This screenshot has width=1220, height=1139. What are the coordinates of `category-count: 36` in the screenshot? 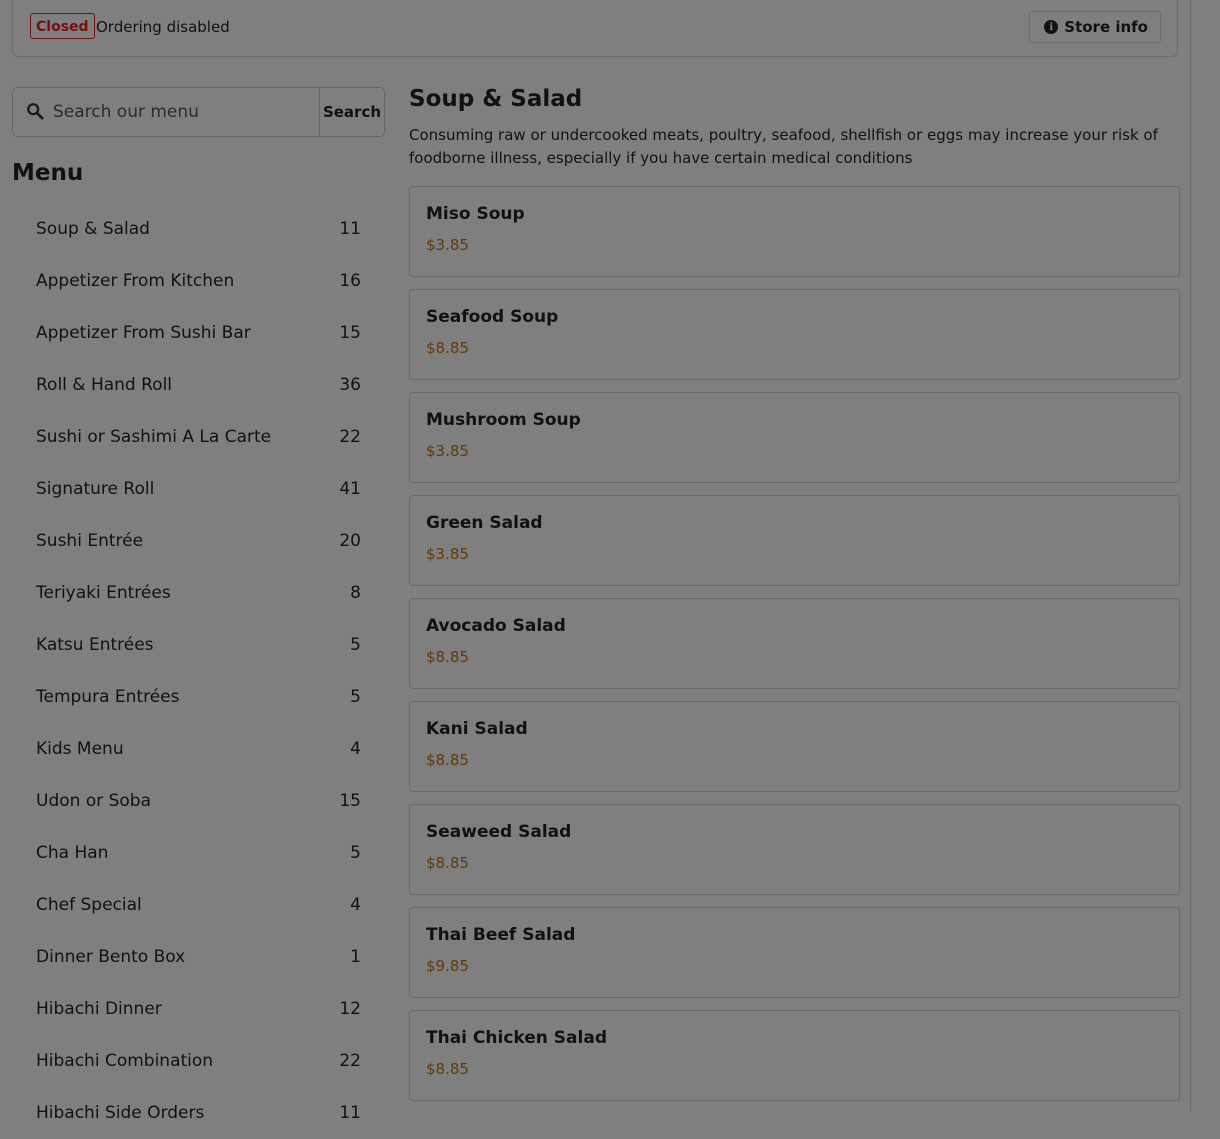 It's located at (350, 385).